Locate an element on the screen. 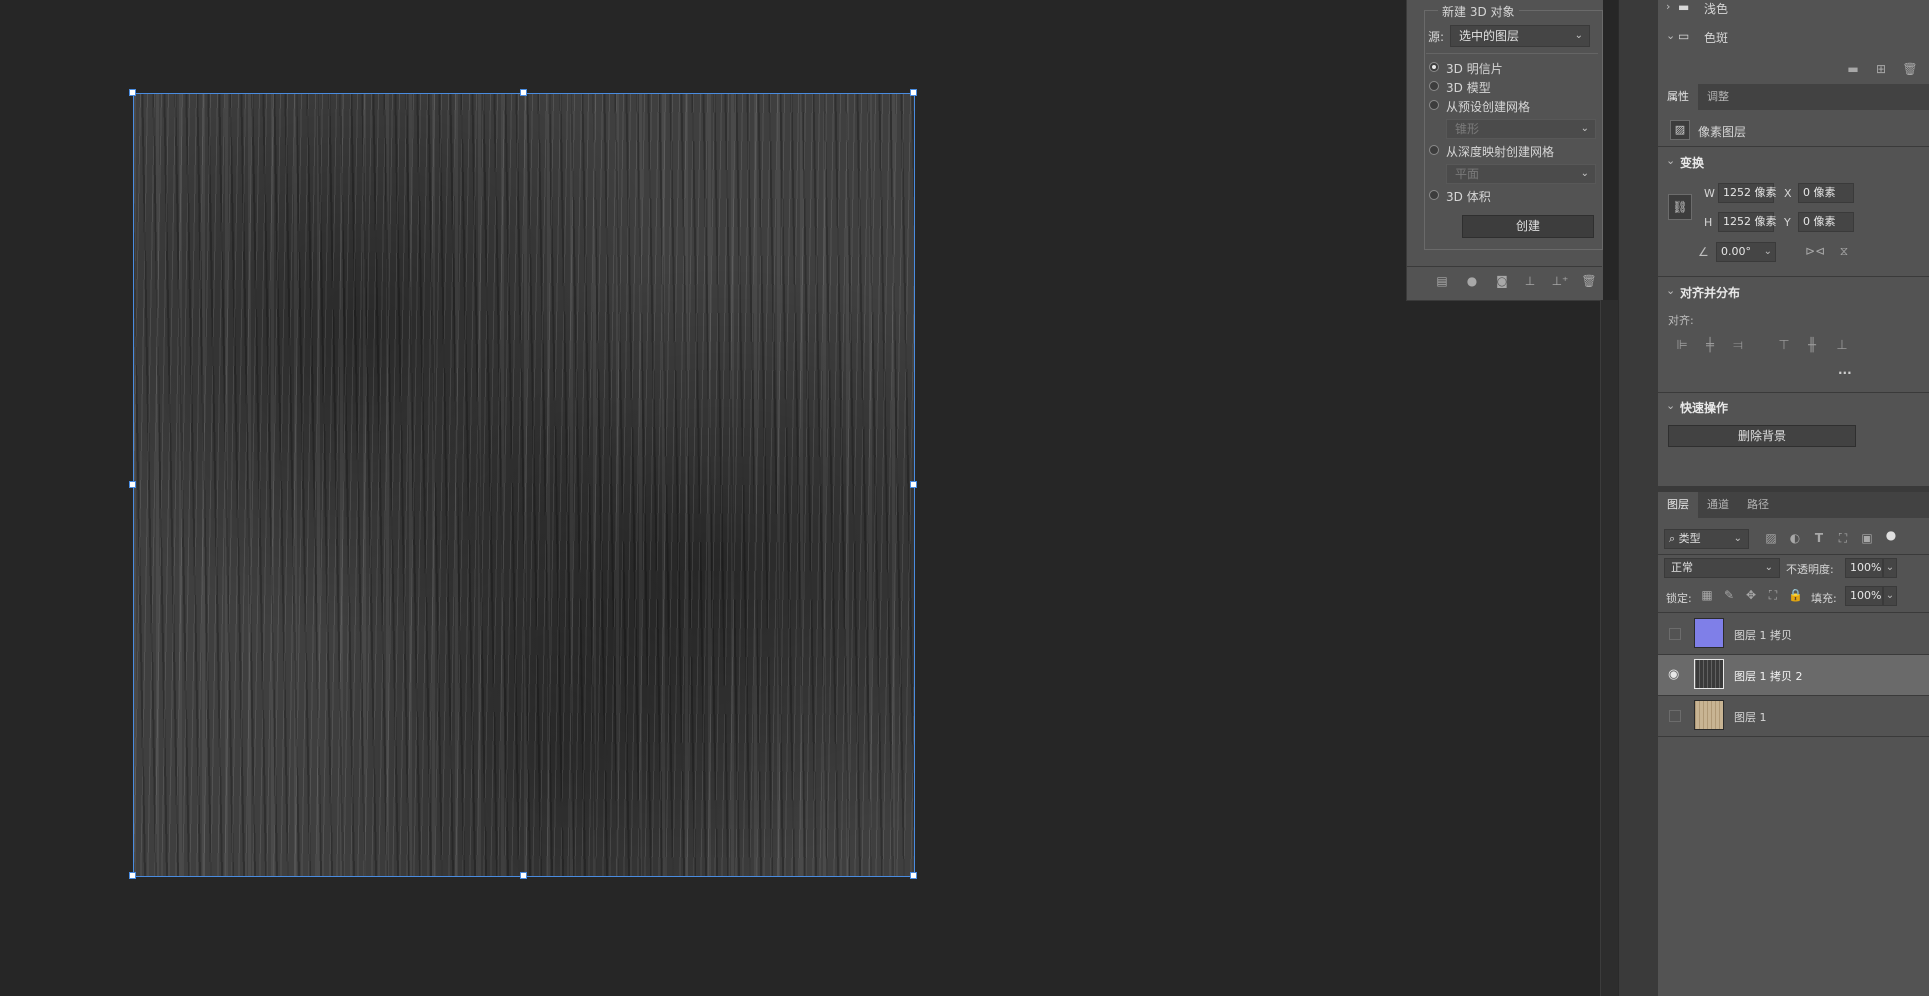 The image size is (1929, 996). create-button: 创建 is located at coordinates (1528, 226).